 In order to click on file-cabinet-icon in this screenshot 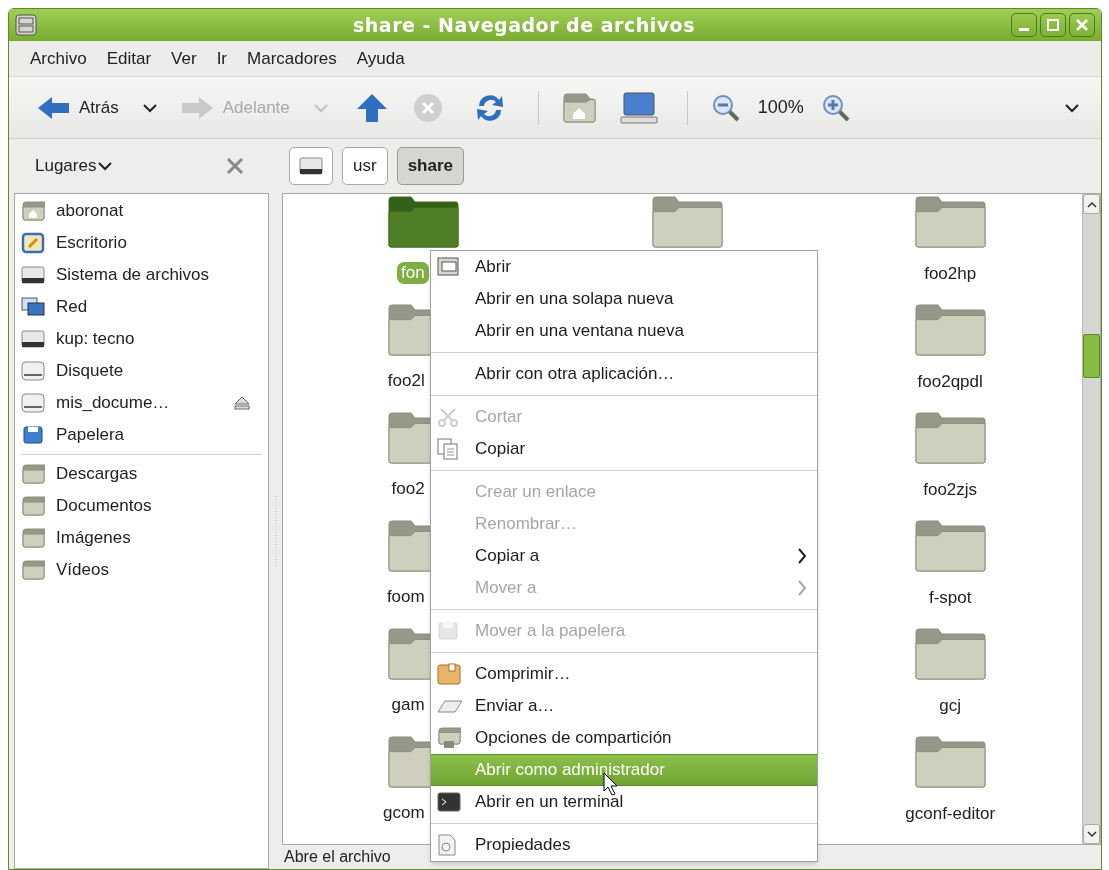, I will do `click(26, 25)`.